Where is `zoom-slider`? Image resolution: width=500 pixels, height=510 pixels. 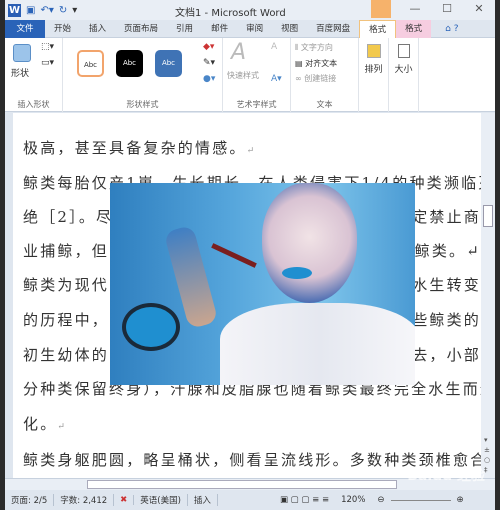
zoom-slider is located at coordinates (420, 500).